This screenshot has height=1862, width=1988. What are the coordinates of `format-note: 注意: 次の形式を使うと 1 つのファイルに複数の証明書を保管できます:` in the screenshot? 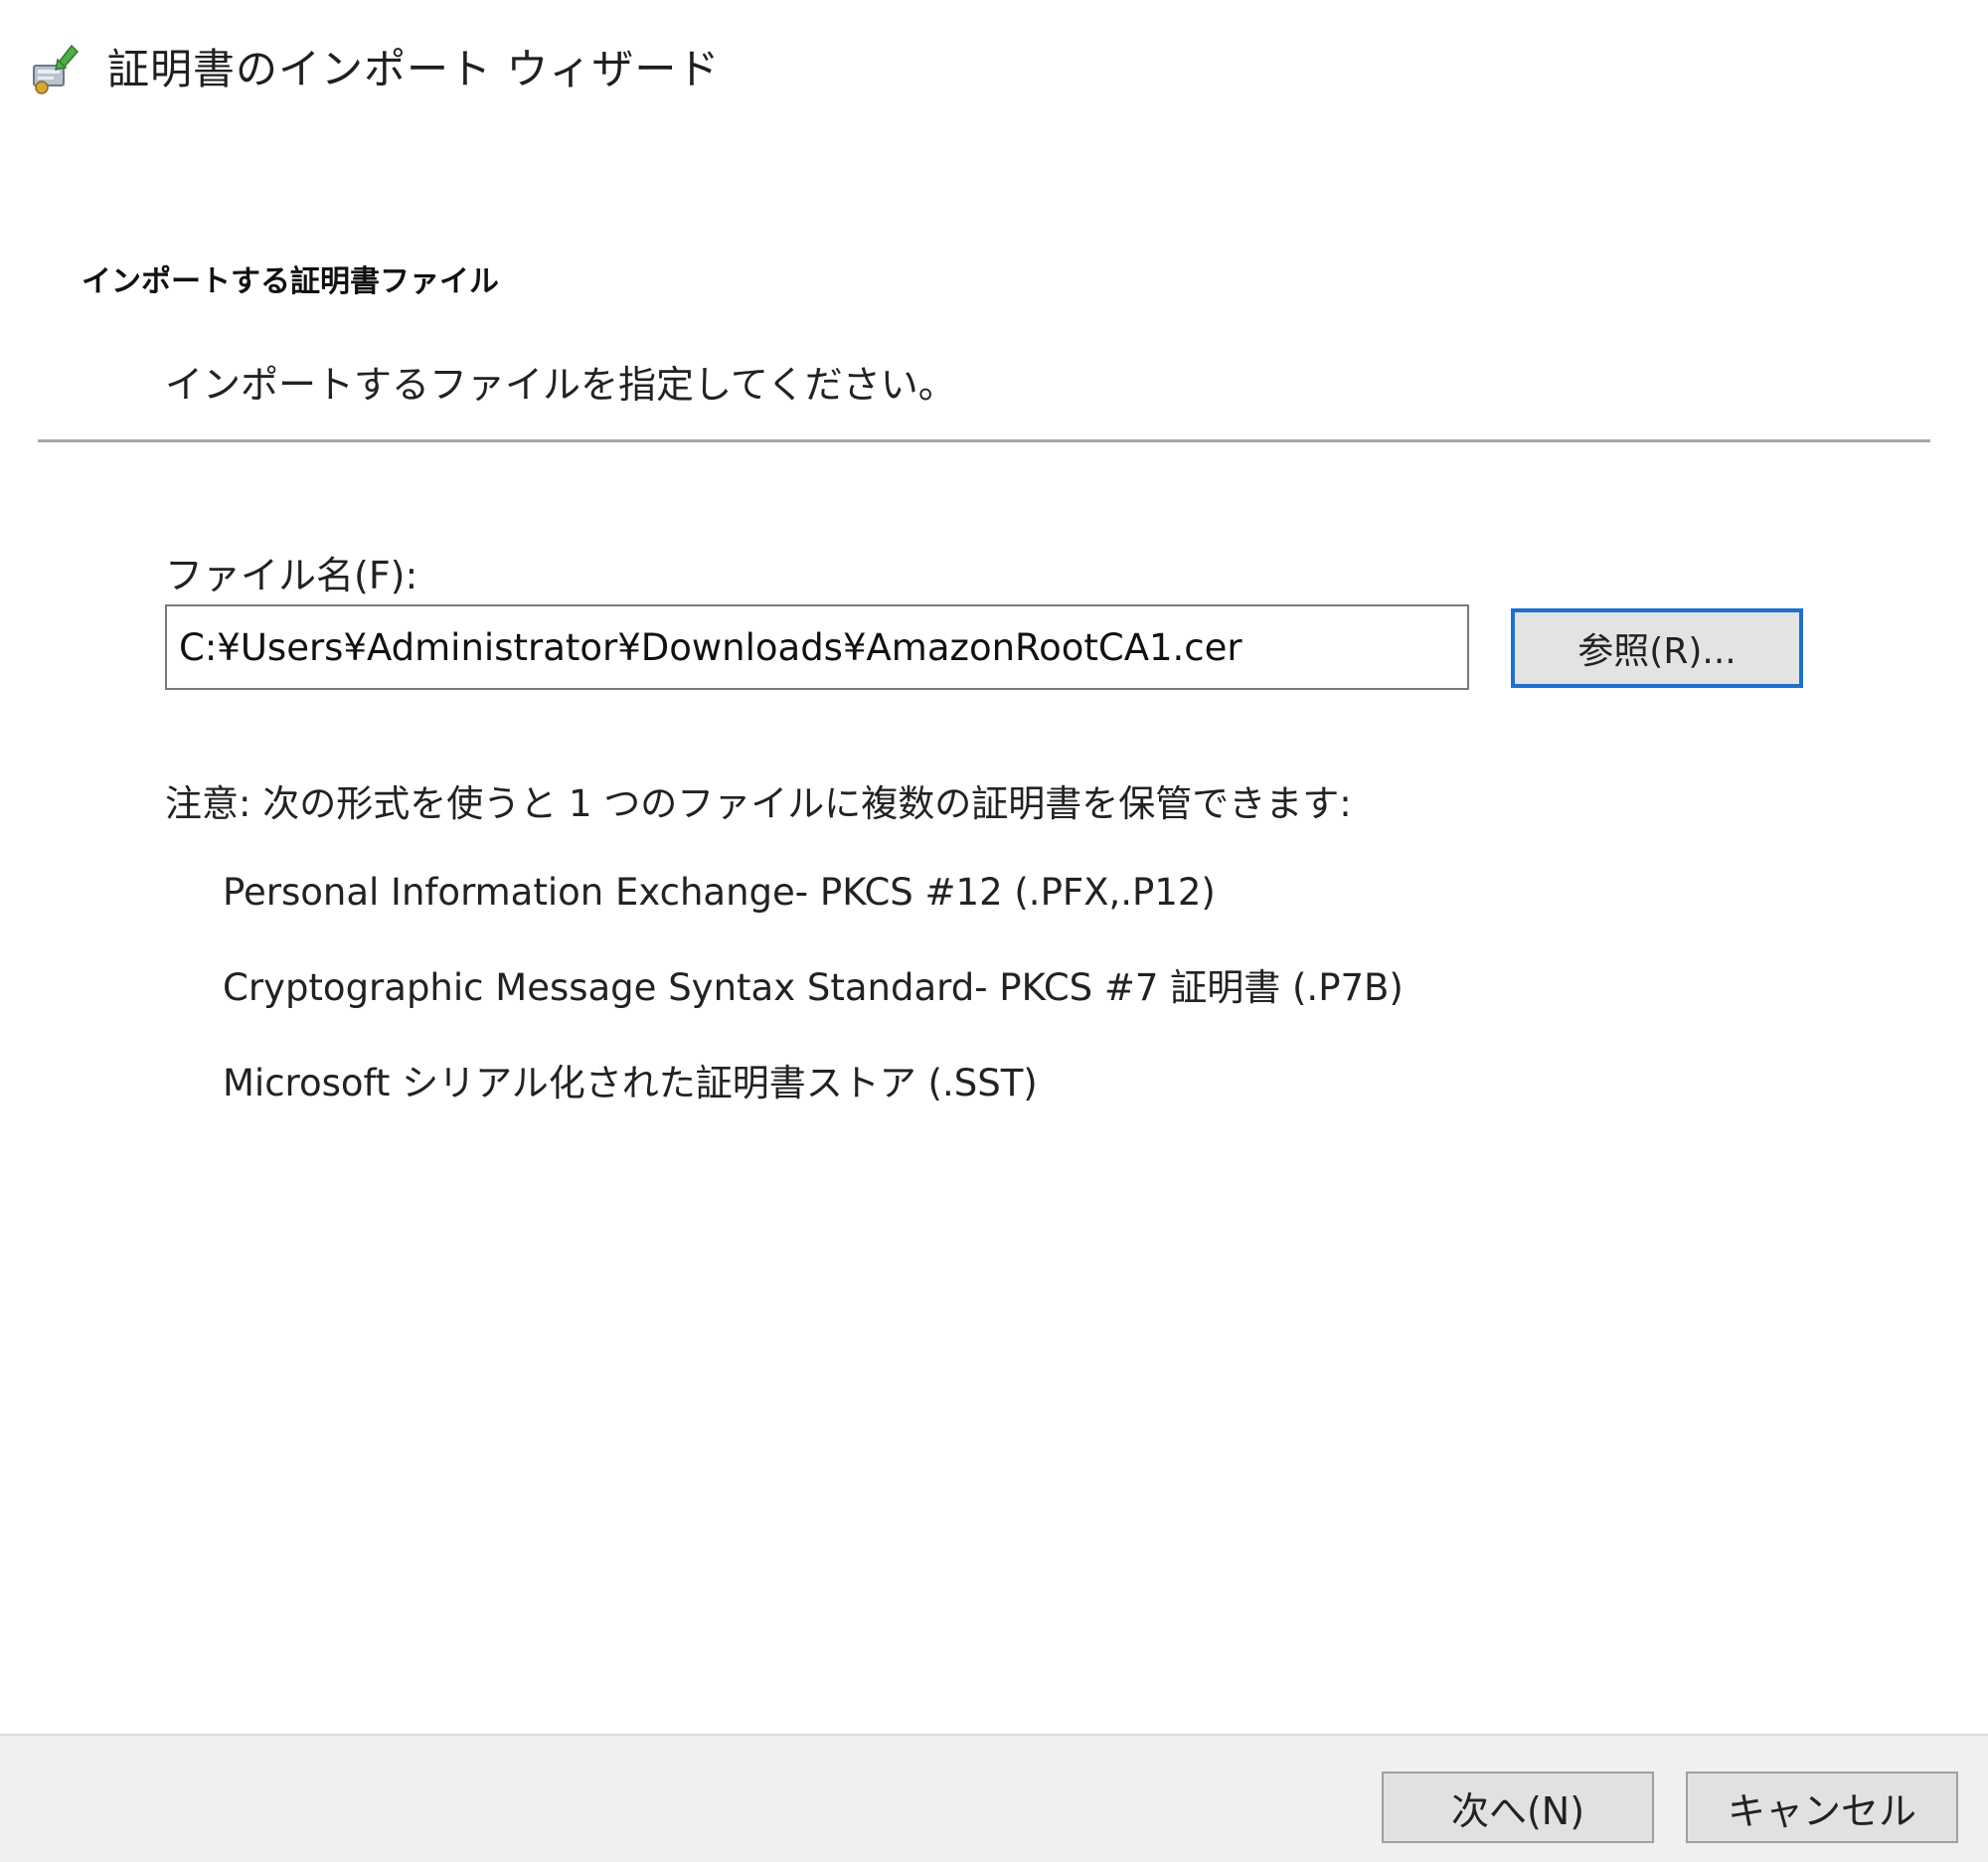 It's located at (758, 803).